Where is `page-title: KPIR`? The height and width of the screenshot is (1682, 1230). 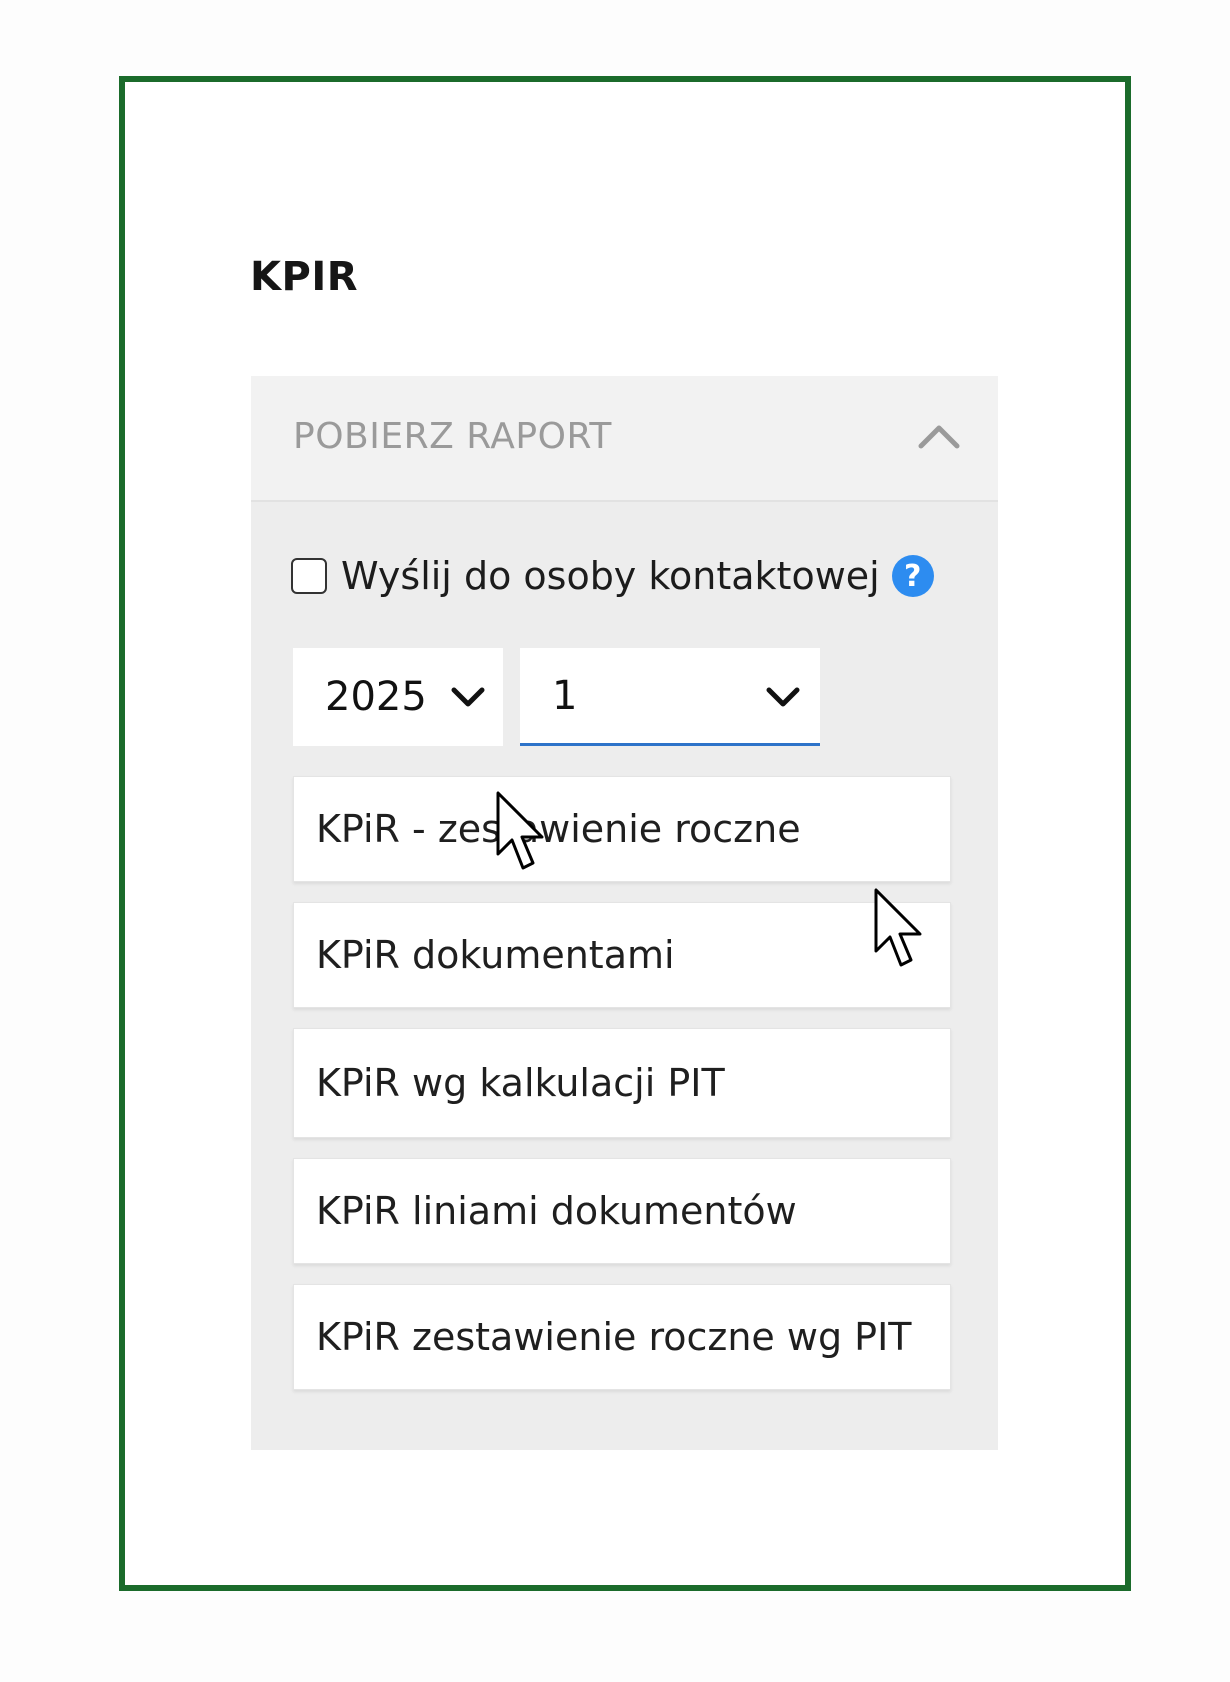
page-title: KPIR is located at coordinates (304, 277).